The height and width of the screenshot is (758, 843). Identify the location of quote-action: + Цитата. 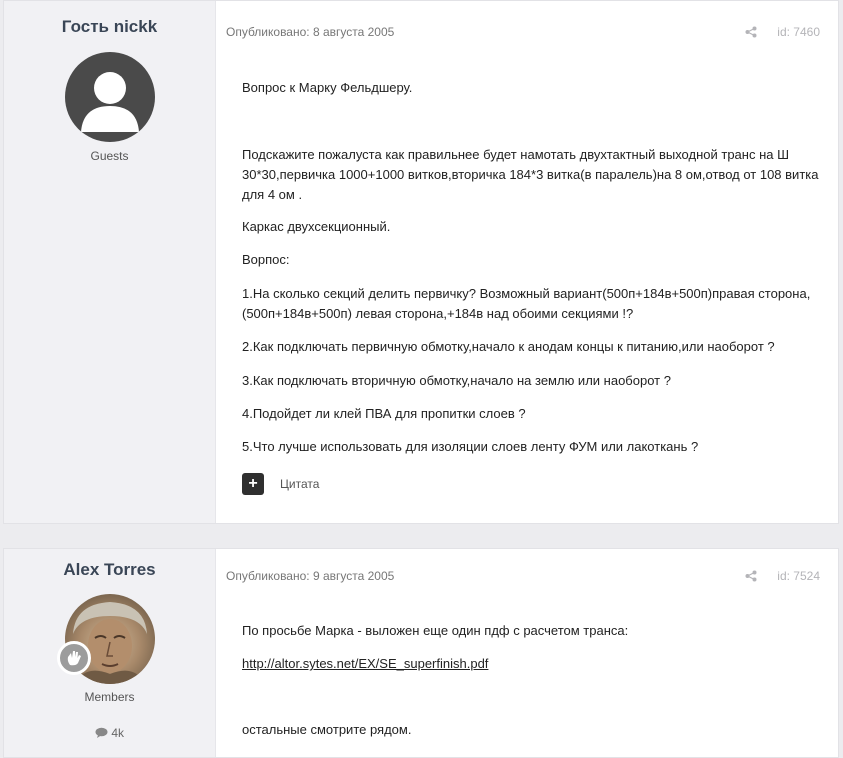
(280, 484).